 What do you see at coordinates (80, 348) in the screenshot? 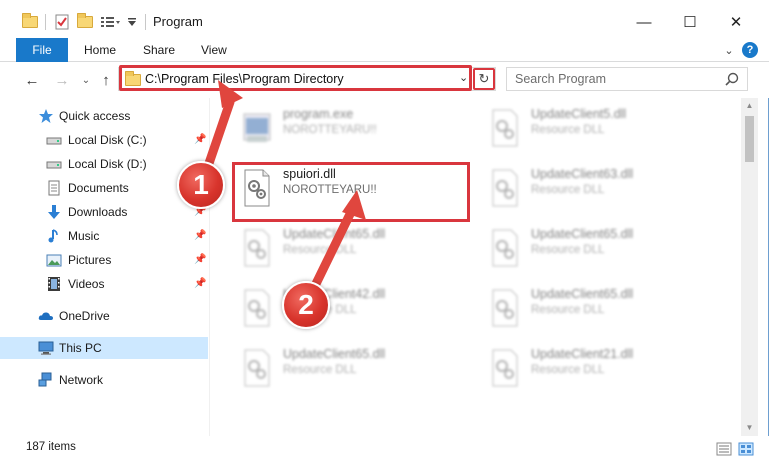
I see `sidebar-item-label: This PC` at bounding box center [80, 348].